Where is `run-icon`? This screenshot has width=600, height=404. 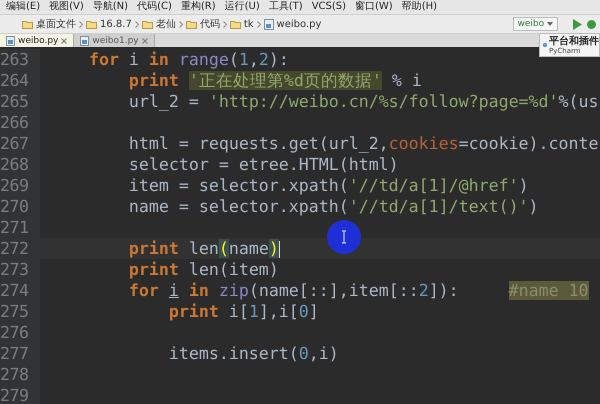 run-icon is located at coordinates (577, 24).